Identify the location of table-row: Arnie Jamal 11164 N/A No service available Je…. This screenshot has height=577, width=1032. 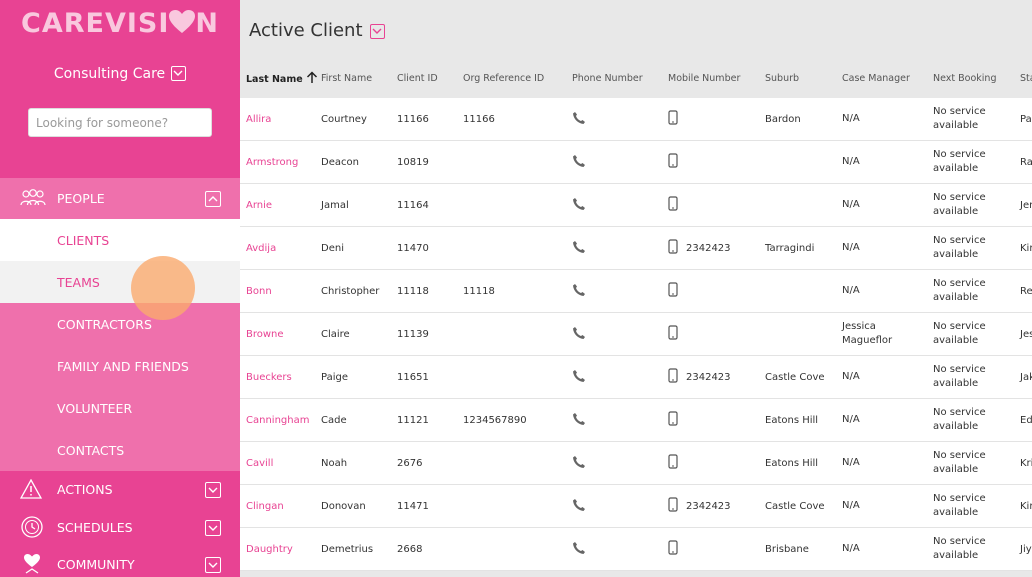
(636, 205).